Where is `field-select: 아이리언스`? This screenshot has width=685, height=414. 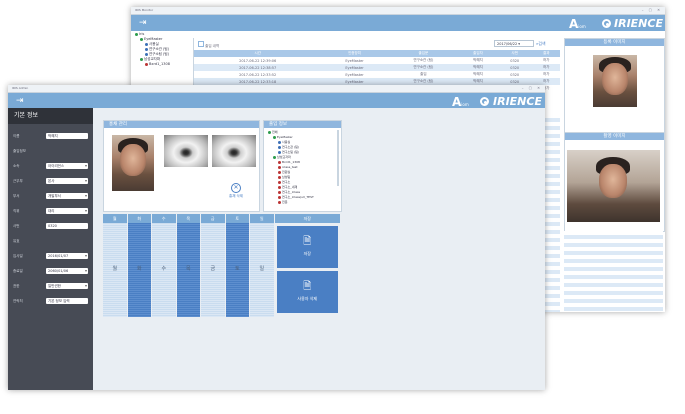
field-select: 아이리언스 is located at coordinates (67, 166).